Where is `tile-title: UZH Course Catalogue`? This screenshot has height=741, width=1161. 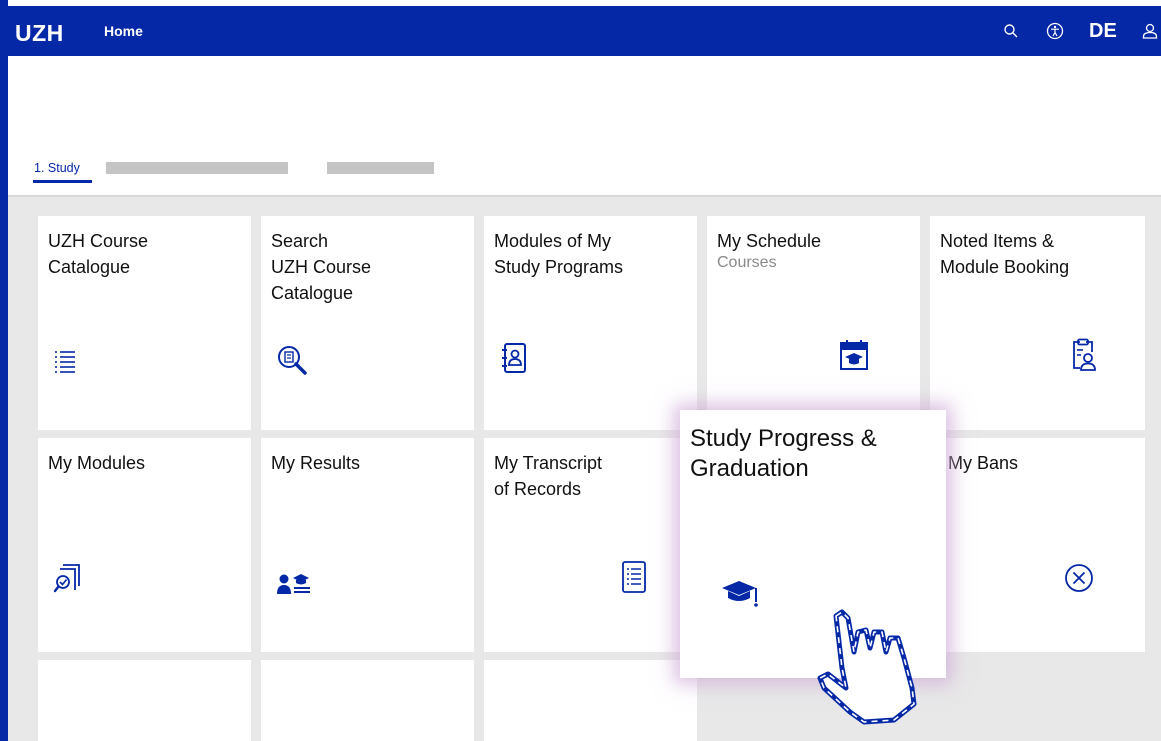 tile-title: UZH Course Catalogue is located at coordinates (98, 254).